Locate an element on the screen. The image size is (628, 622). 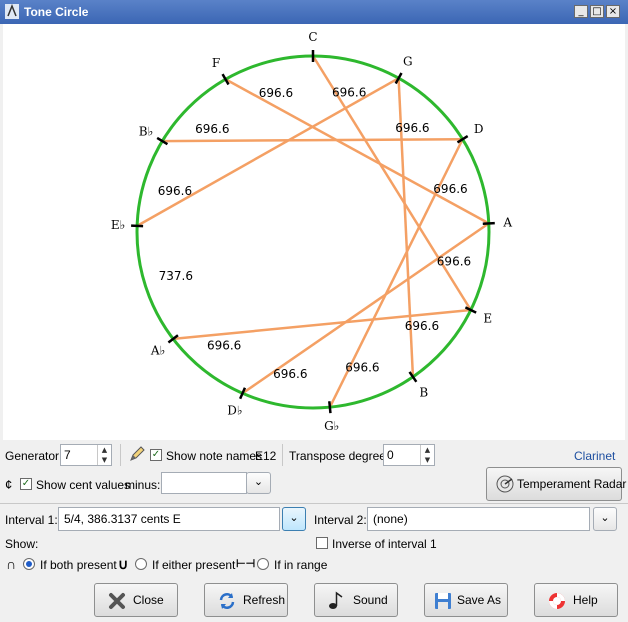
interval2-dropdown-button: ⌄ is located at coordinates (605, 519).